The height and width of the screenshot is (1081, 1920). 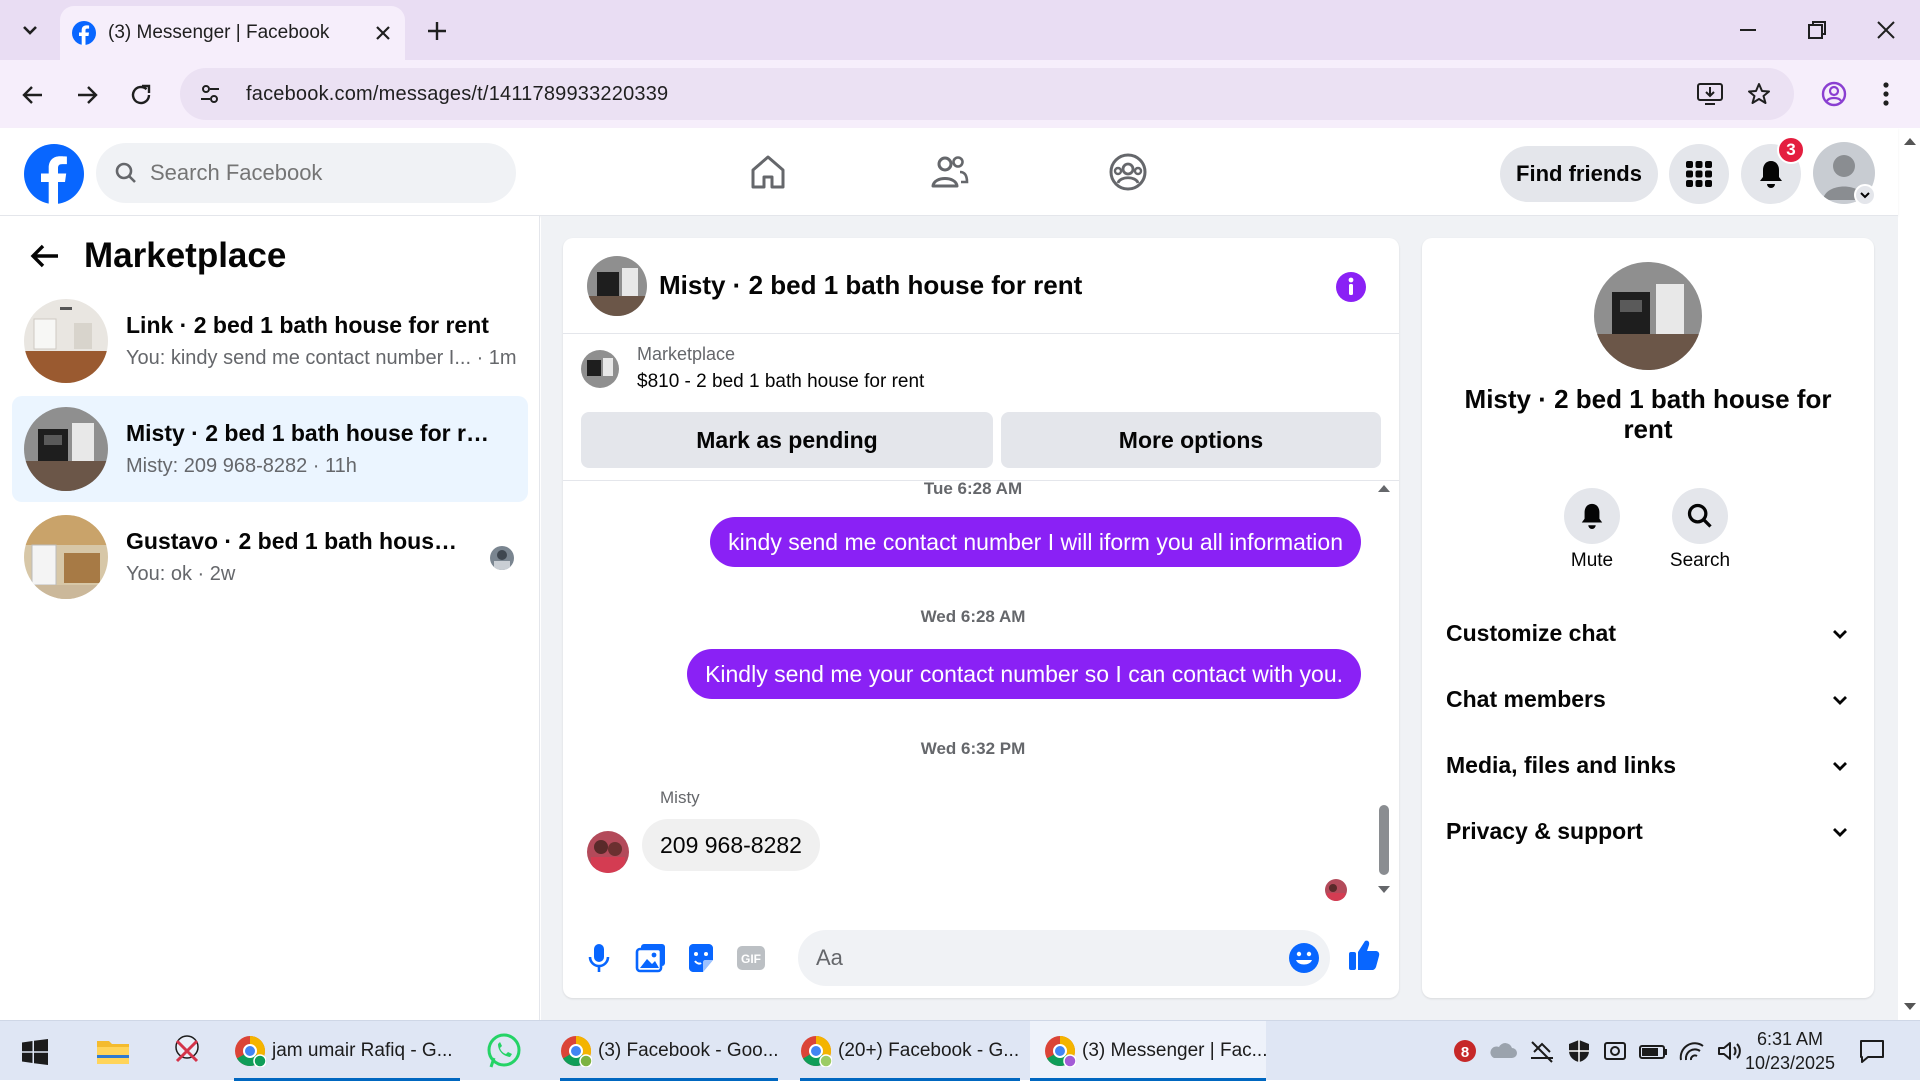 What do you see at coordinates (210, 94) in the screenshot?
I see `site-info-icon` at bounding box center [210, 94].